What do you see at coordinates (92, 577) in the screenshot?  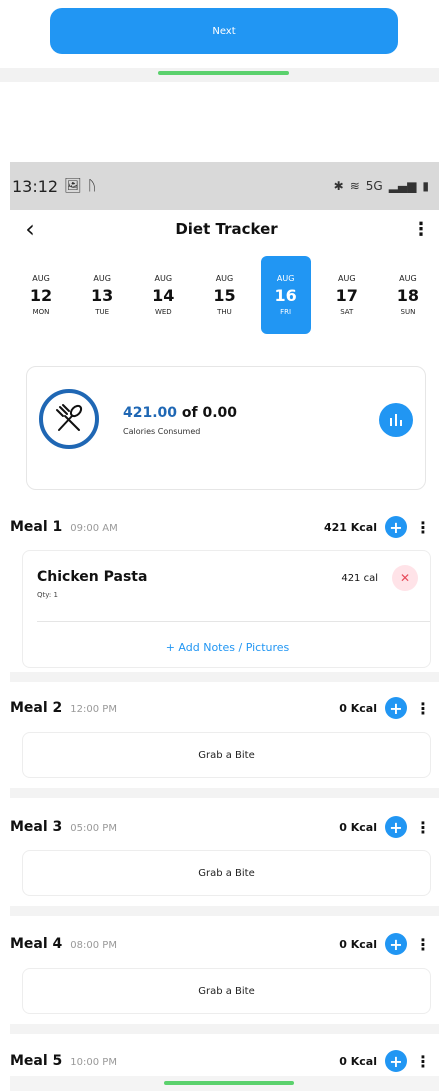 I see `food-item-name: Chicken Pasta` at bounding box center [92, 577].